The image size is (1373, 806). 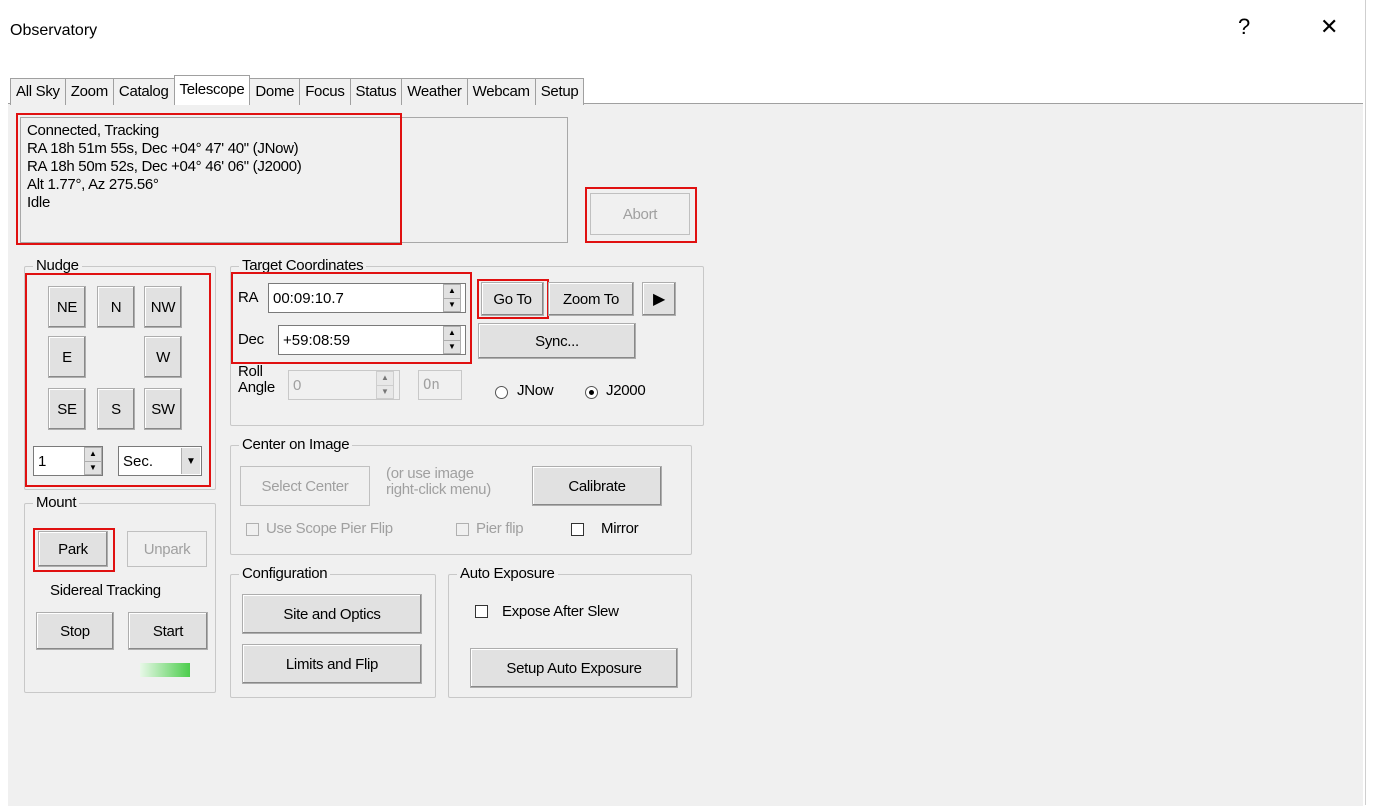 I want to click on start-tracking-button: Start, so click(x=168, y=631).